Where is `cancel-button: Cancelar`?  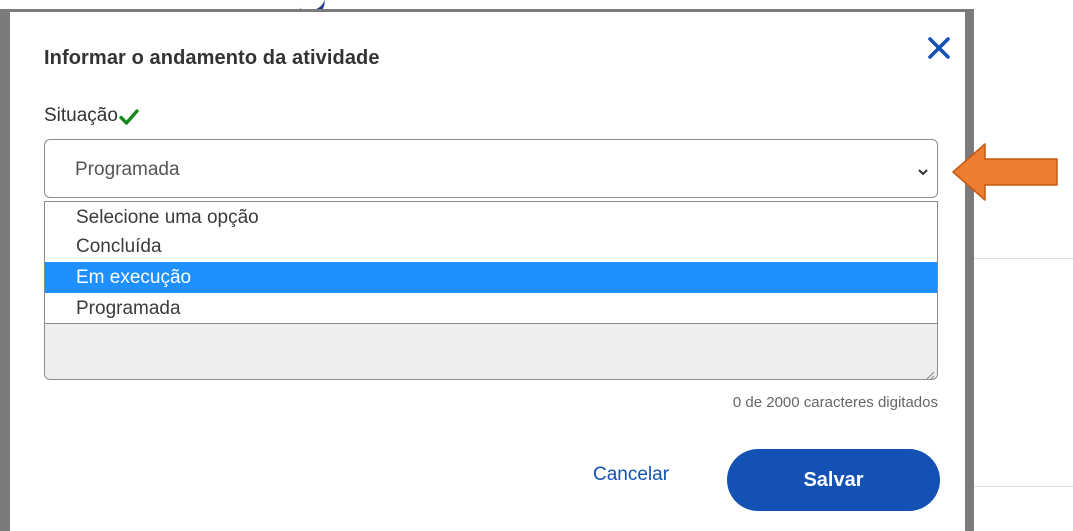 cancel-button: Cancelar is located at coordinates (631, 475).